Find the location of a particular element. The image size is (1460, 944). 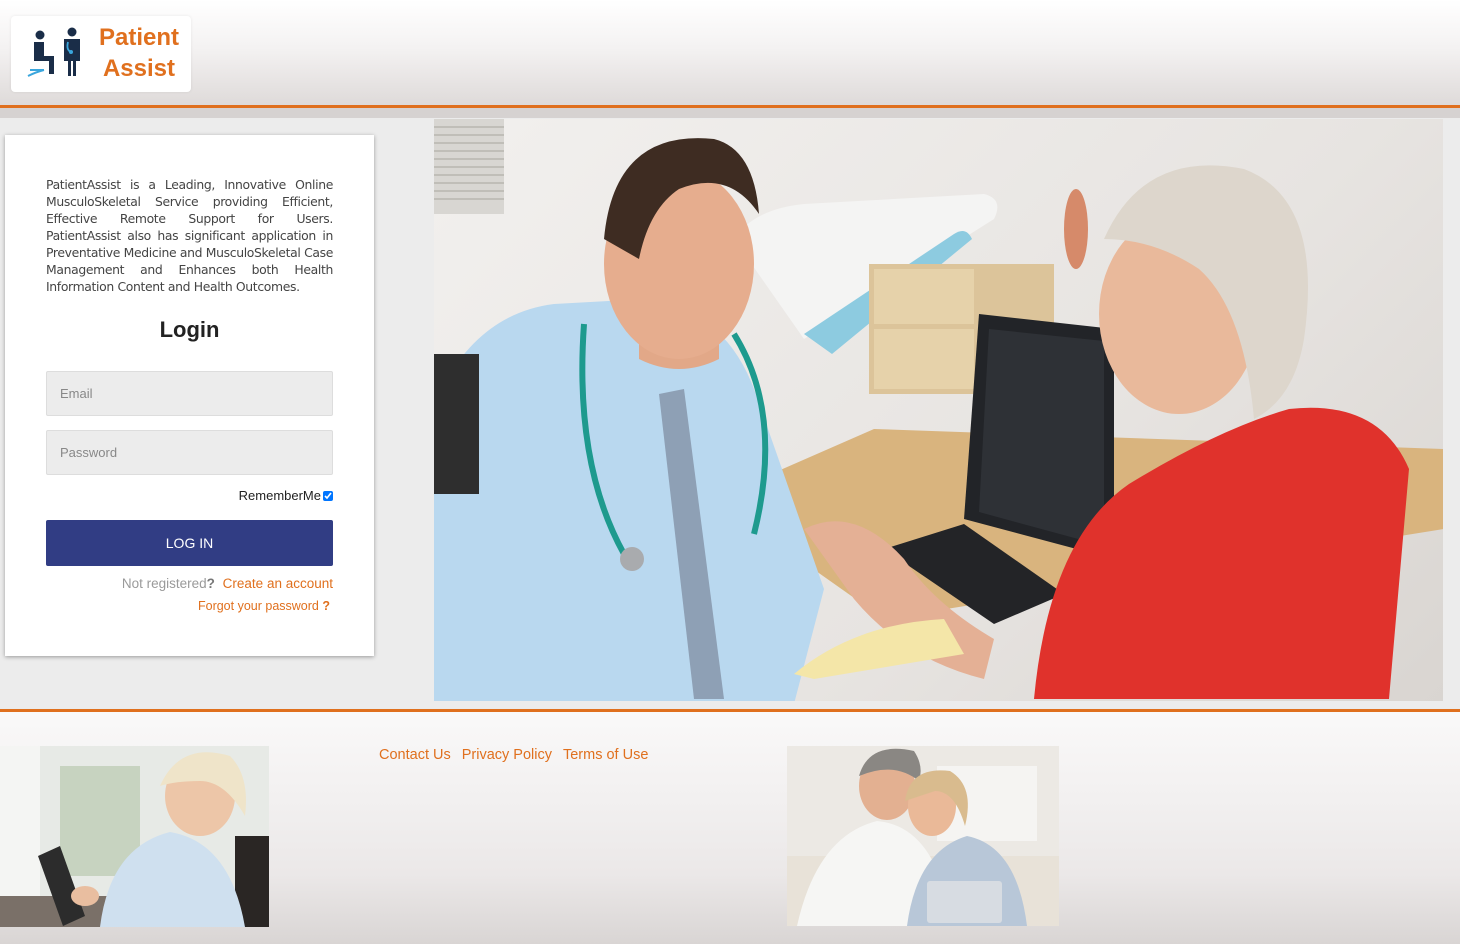

create-account-link: Create an account is located at coordinates (278, 583).